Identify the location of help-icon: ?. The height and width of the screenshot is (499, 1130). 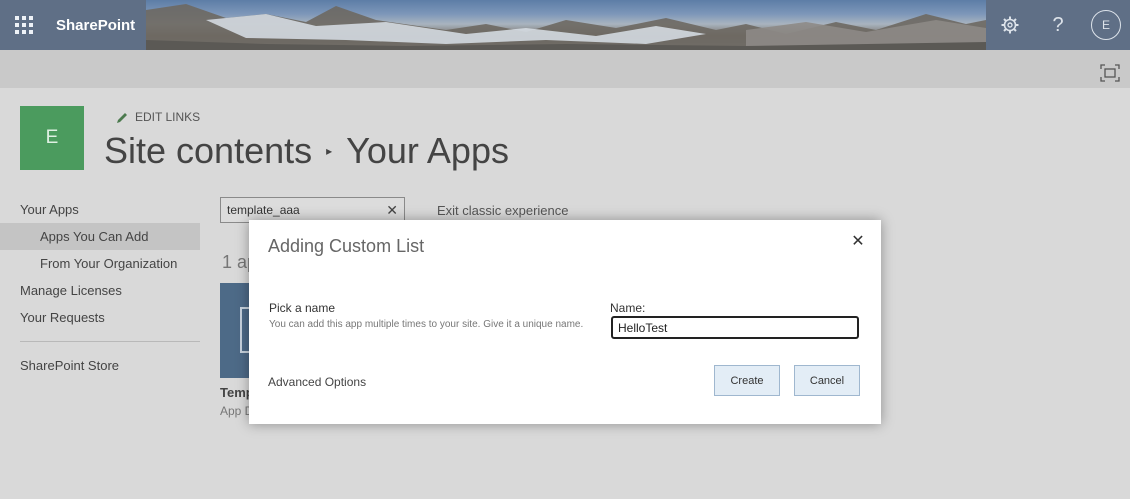
(1058, 24).